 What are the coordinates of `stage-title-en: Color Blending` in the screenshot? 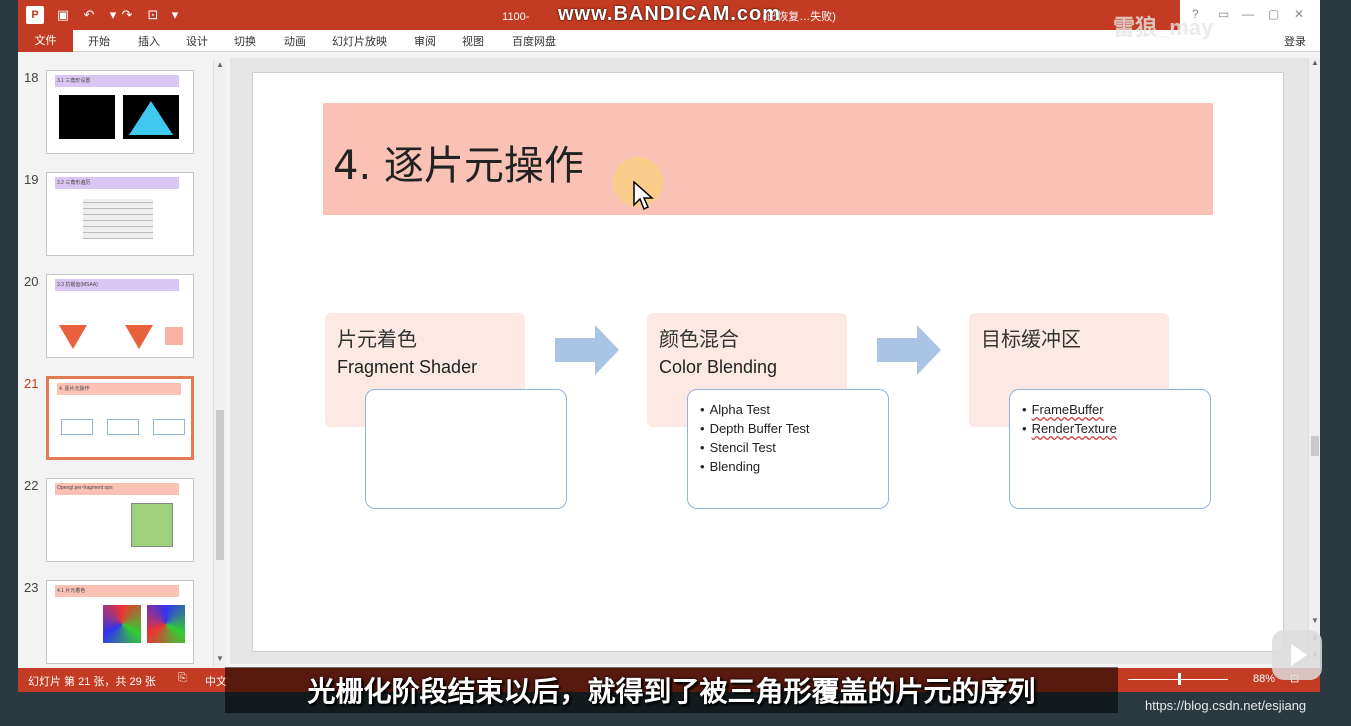 It's located at (718, 367).